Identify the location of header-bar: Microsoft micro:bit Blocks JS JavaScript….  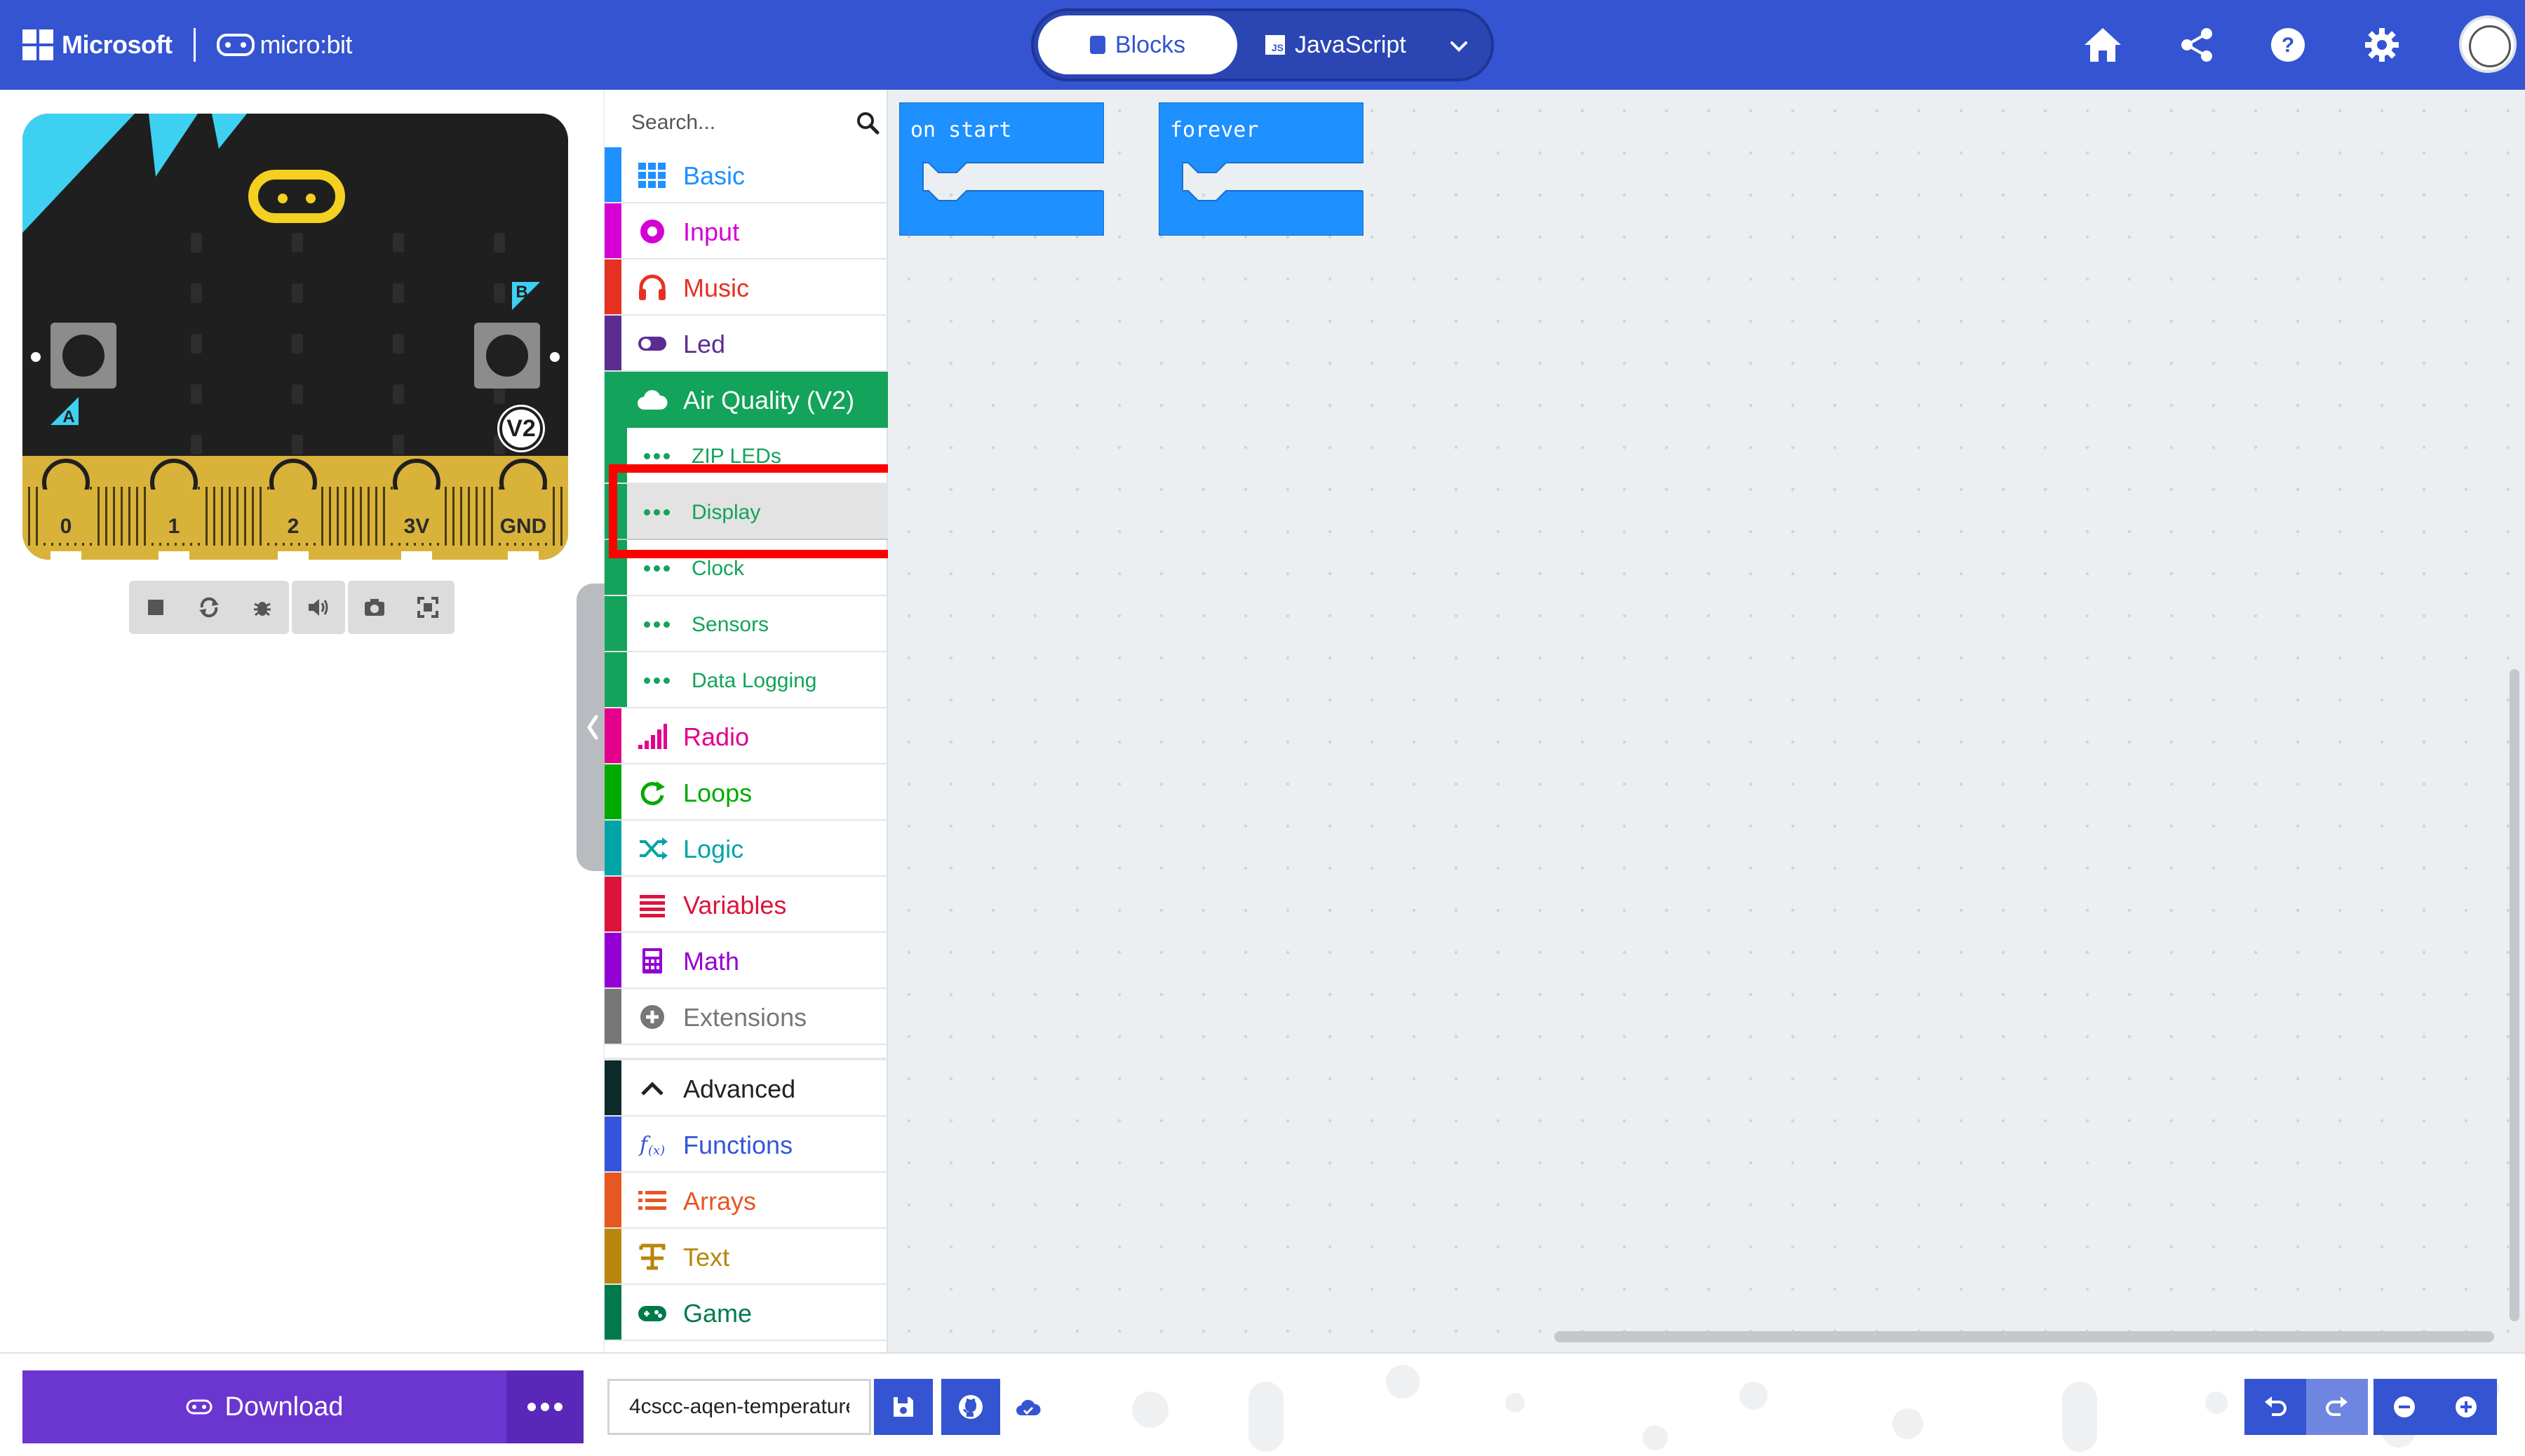
(1262, 45).